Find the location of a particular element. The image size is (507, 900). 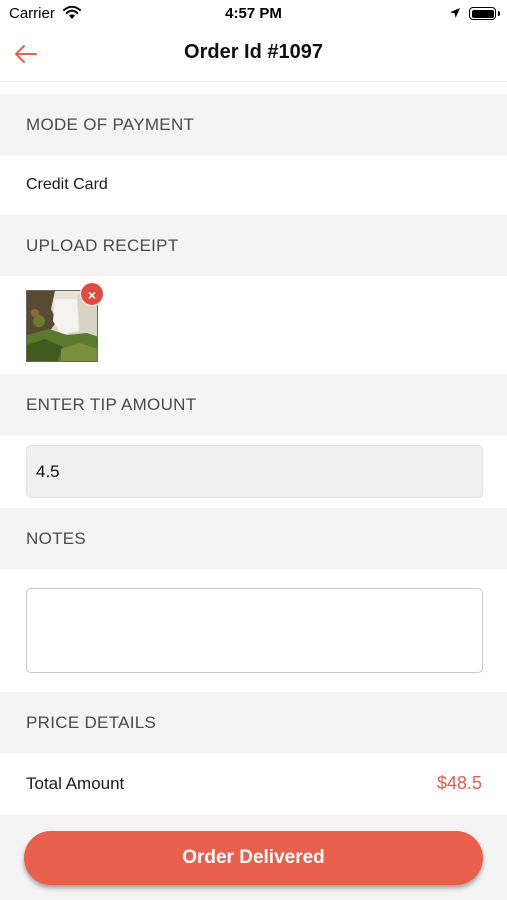

clock: 4:57 PM is located at coordinates (253, 13).